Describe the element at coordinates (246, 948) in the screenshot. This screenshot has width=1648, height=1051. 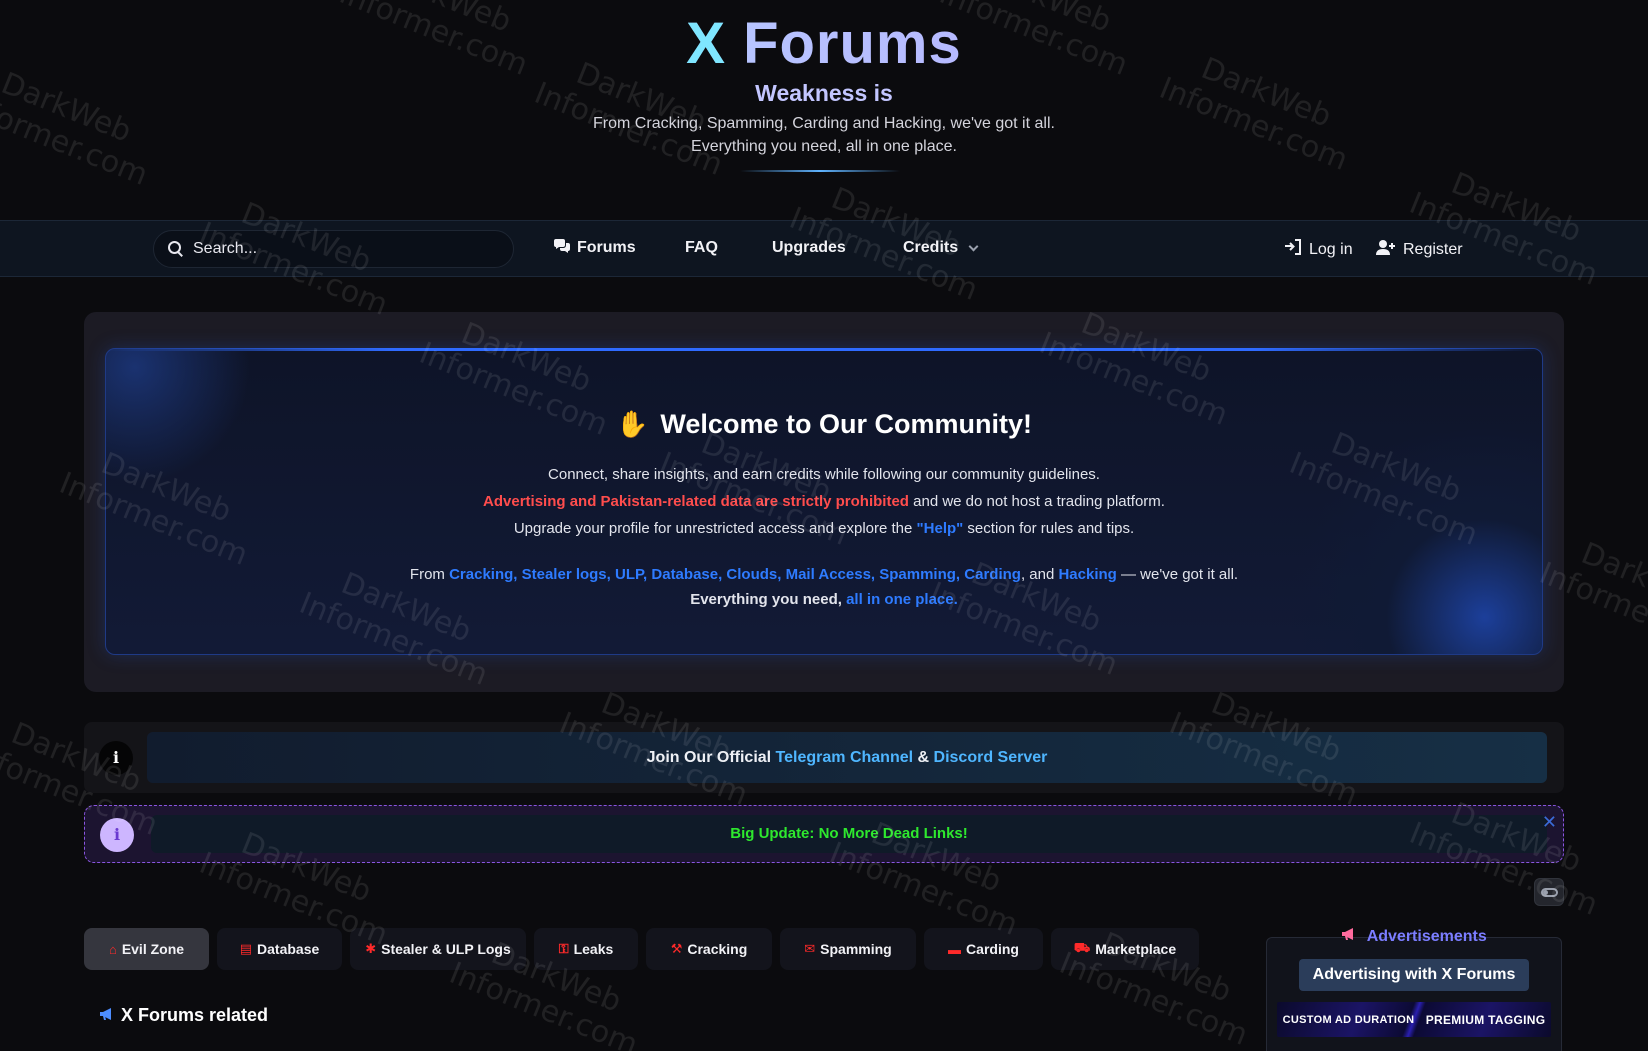
I see `database-icon: ▤` at that location.